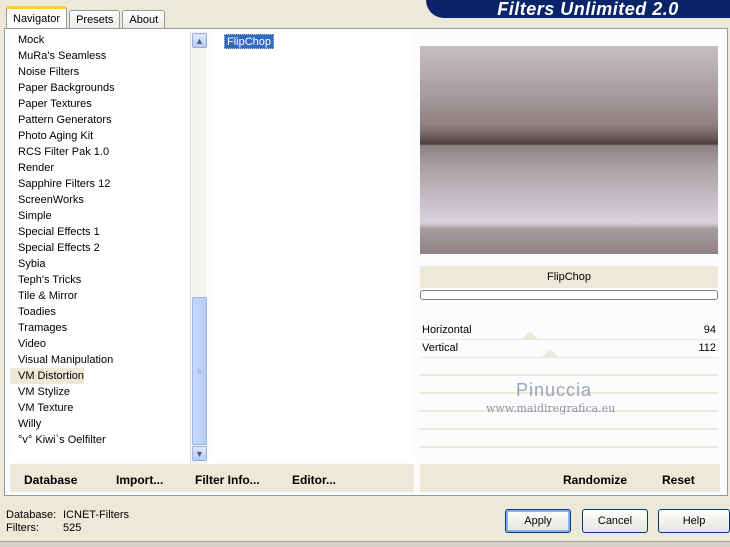 This screenshot has height=547, width=730. Describe the element at coordinates (109, 408) in the screenshot. I see `category-item: VM Texture` at that location.